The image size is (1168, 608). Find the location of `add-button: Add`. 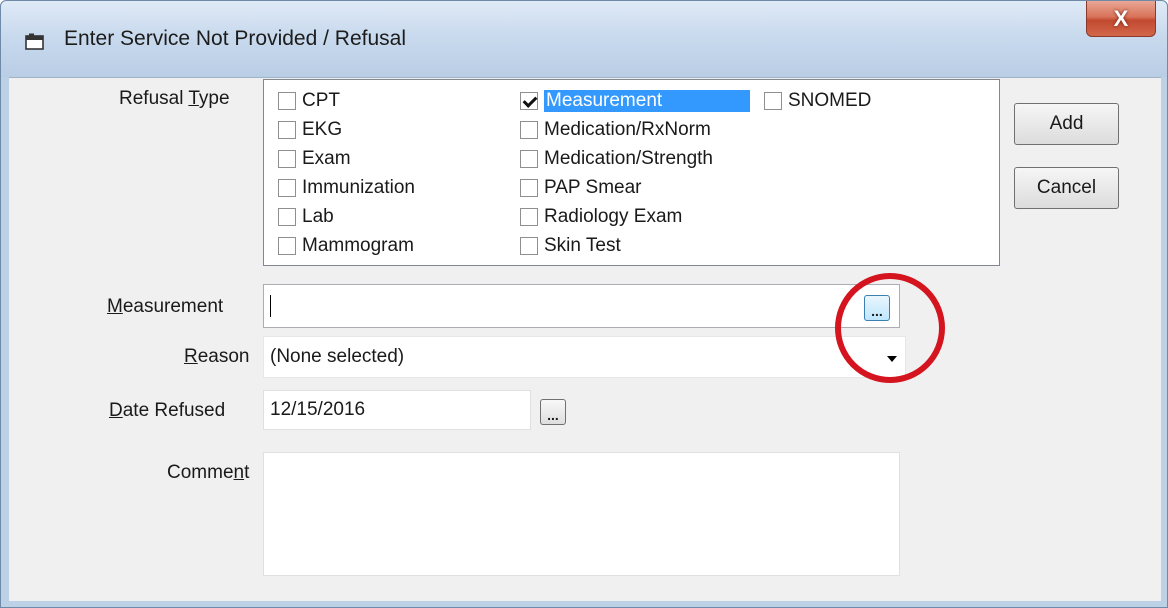

add-button: Add is located at coordinates (1066, 124).